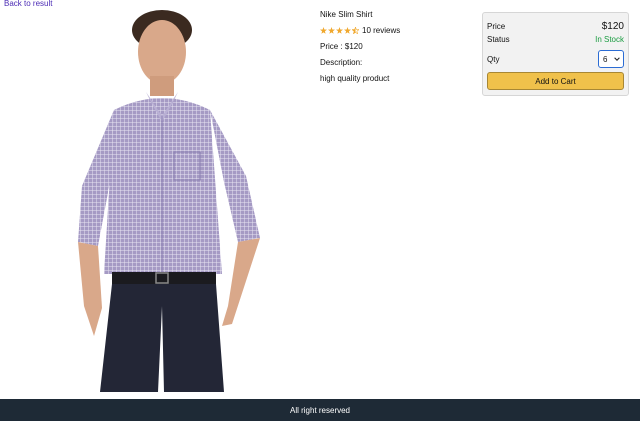  I want to click on qty-value: 6, so click(605, 59).